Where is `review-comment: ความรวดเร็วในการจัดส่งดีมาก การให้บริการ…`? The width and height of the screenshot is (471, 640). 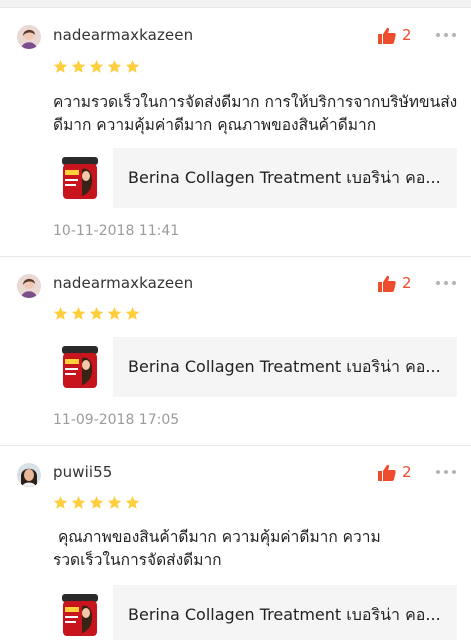 review-comment: ความรวดเร็วในการจัดส่งดีมาก การให้บริการ… is located at coordinates (255, 113).